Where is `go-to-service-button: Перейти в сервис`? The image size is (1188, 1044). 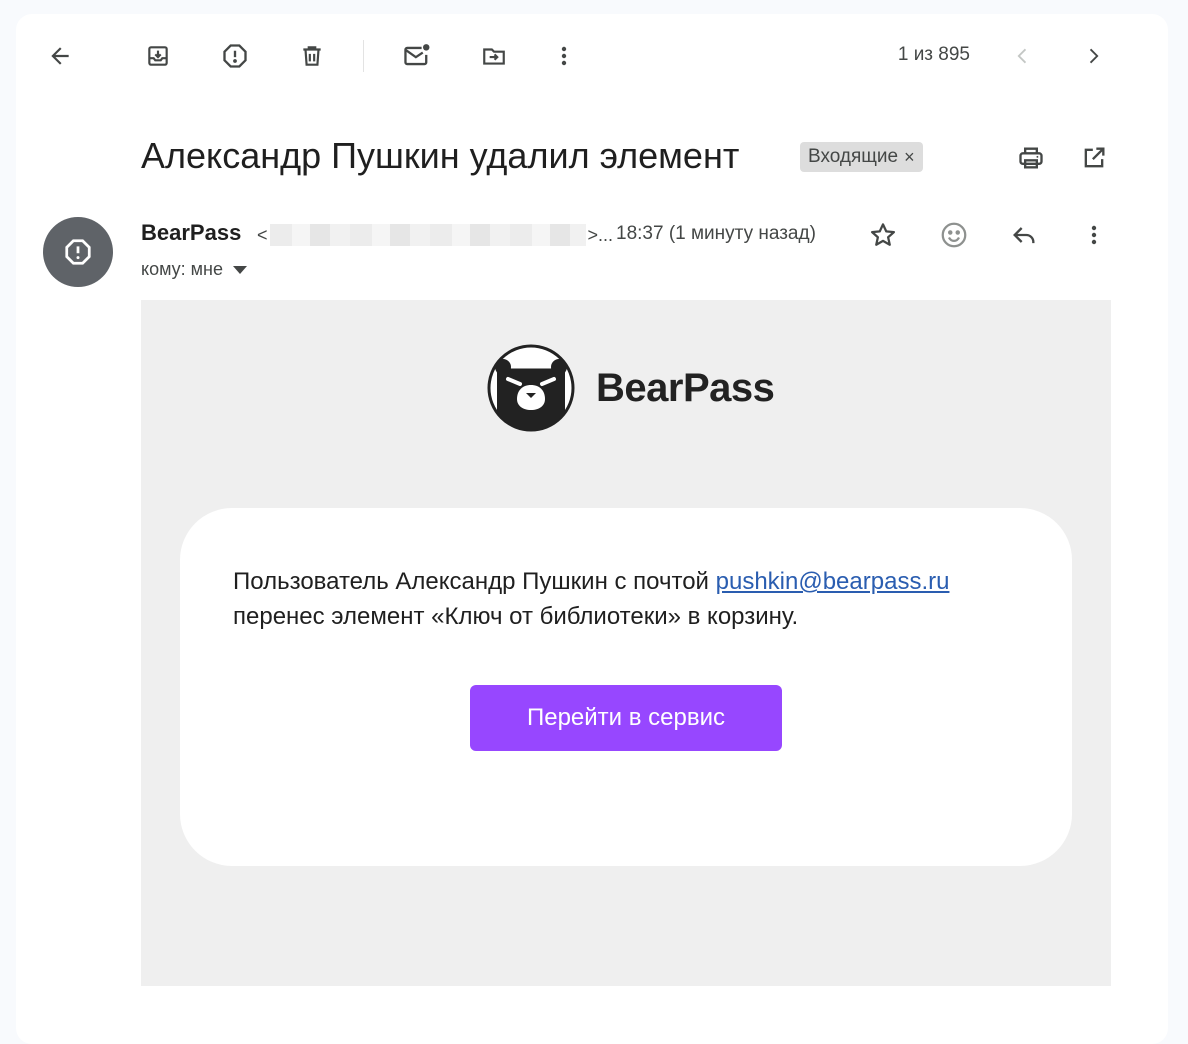 go-to-service-button: Перейти в сервис is located at coordinates (626, 718).